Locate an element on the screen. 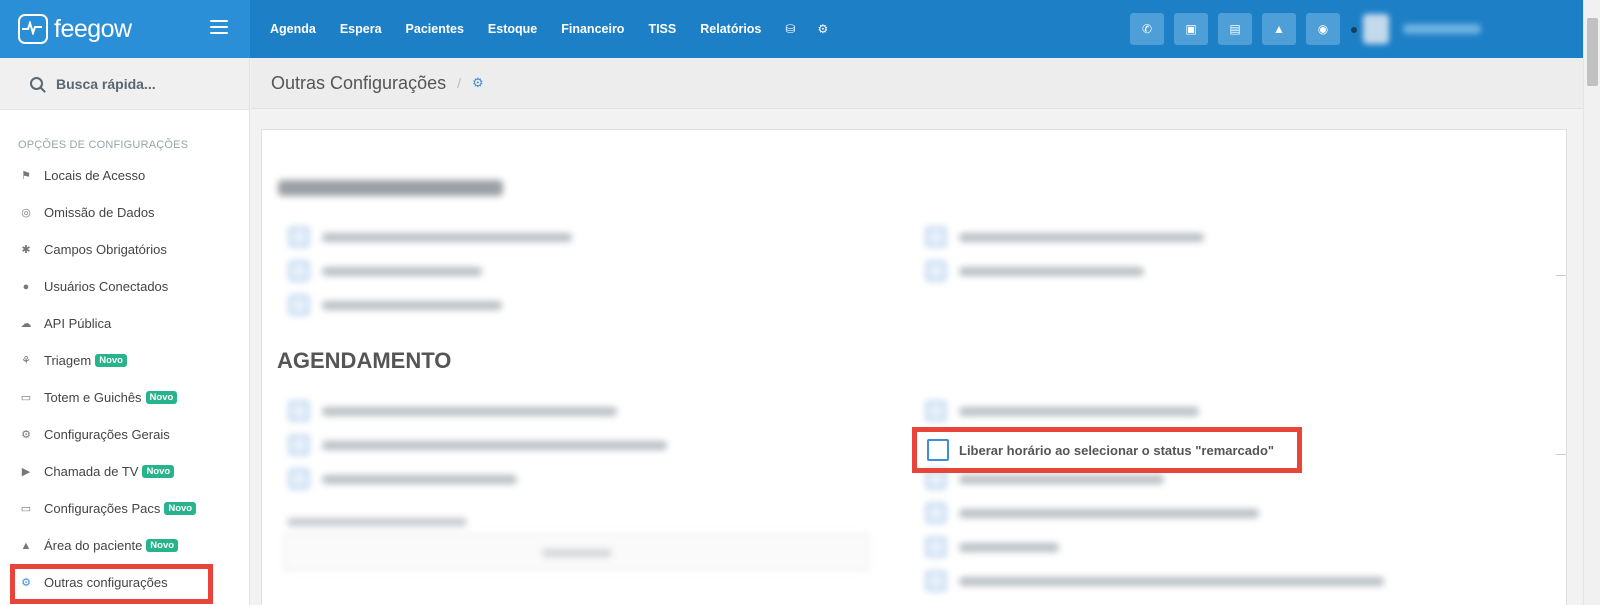 Image resolution: width=1600 pixels, height=605 pixels. page-title: Outras Configurações is located at coordinates (359, 82).